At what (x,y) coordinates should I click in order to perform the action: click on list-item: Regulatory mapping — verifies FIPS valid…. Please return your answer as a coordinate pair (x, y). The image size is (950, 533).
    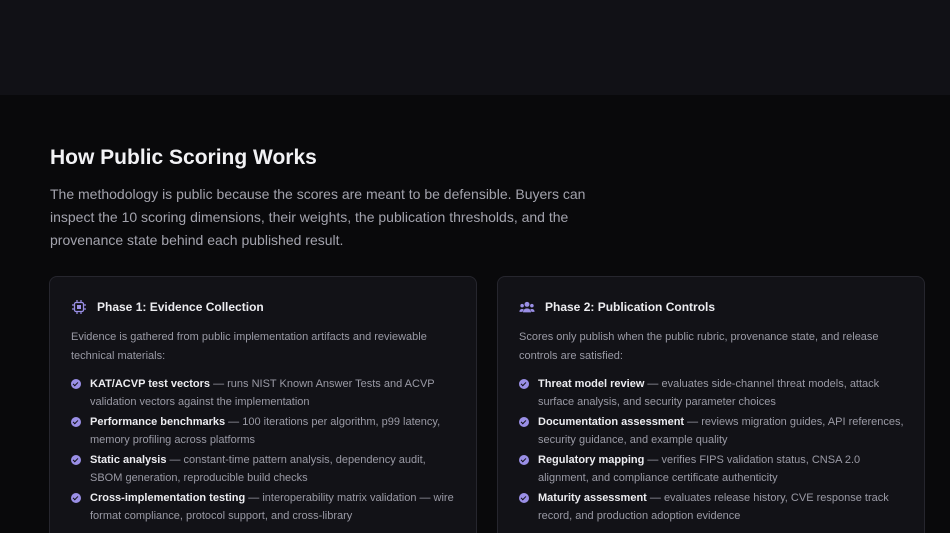
    Looking at the image, I should click on (714, 469).